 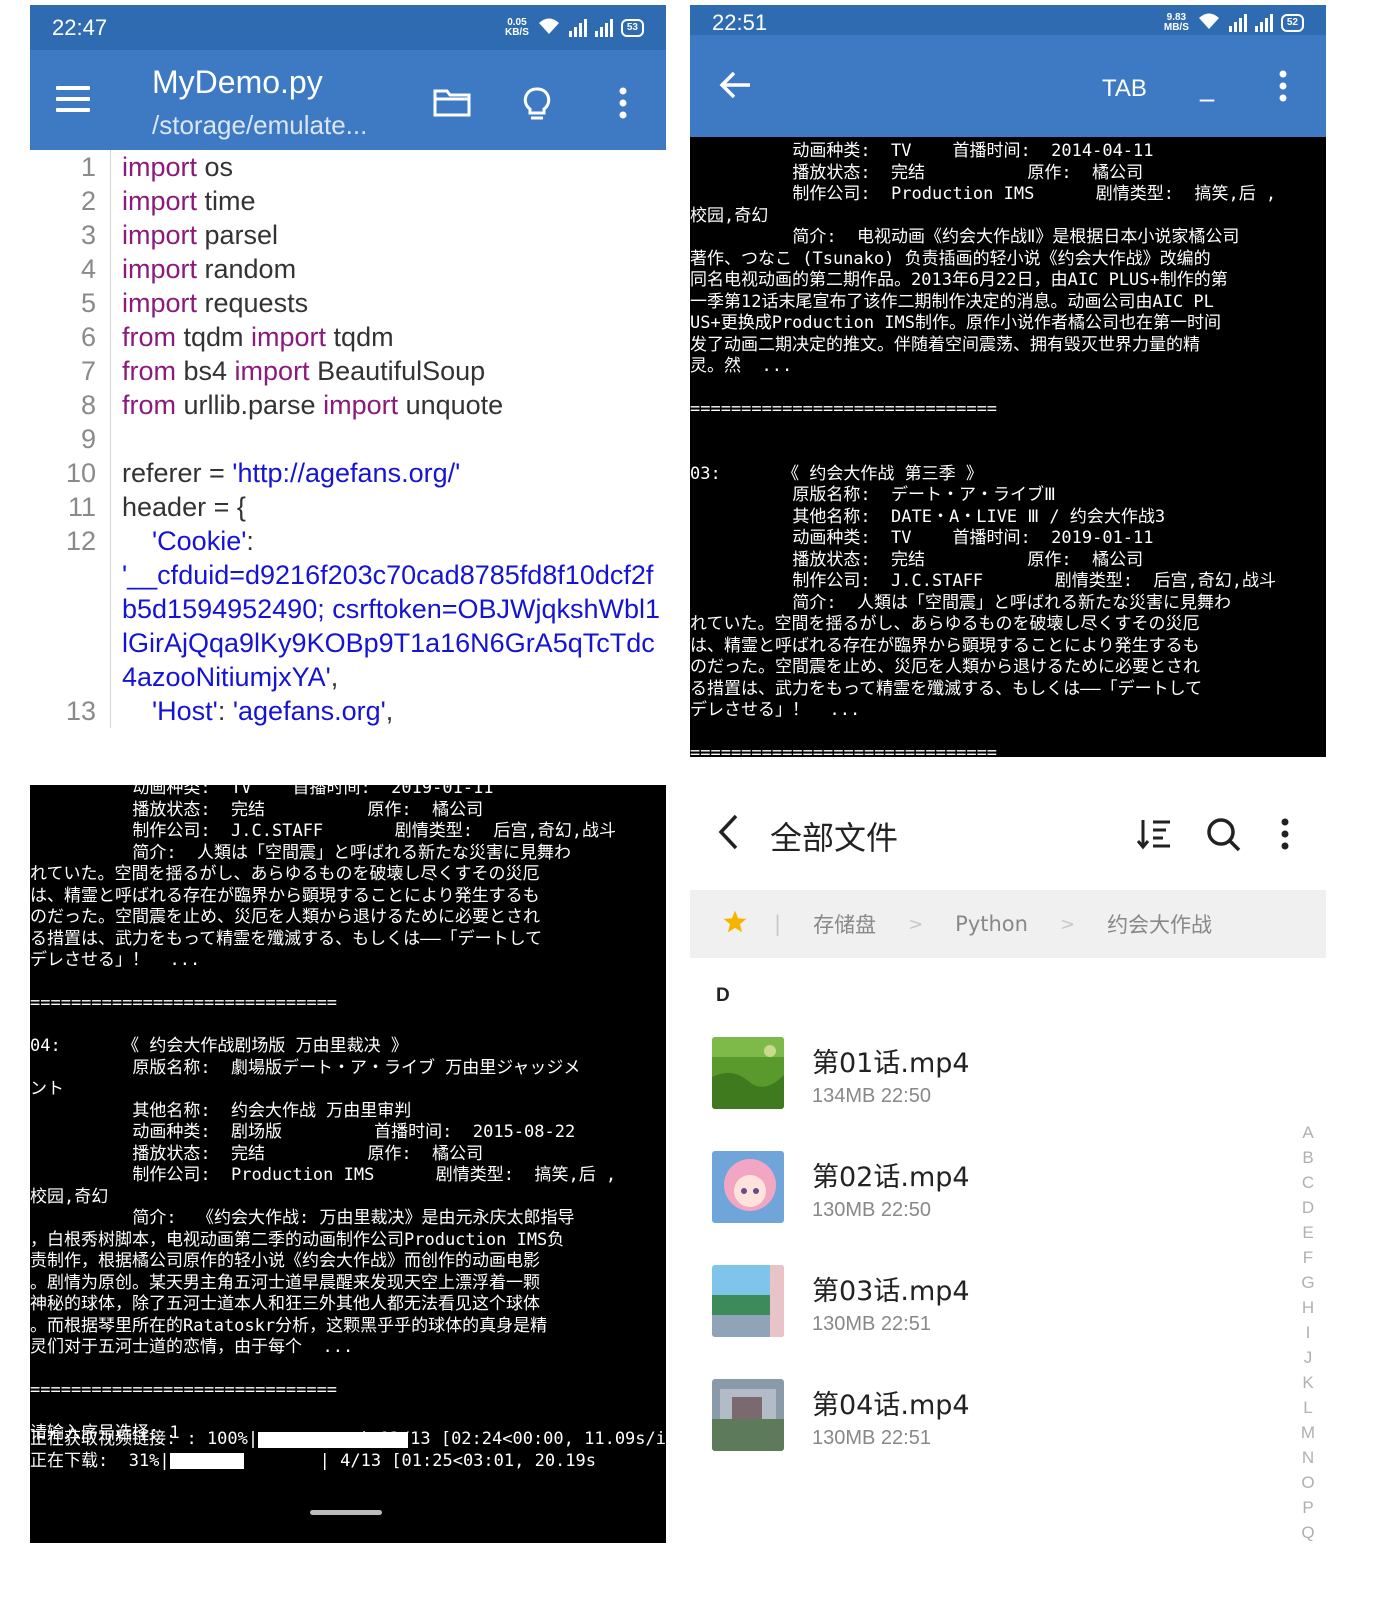 I want to click on alphabet-letter: N, so click(x=1308, y=1457).